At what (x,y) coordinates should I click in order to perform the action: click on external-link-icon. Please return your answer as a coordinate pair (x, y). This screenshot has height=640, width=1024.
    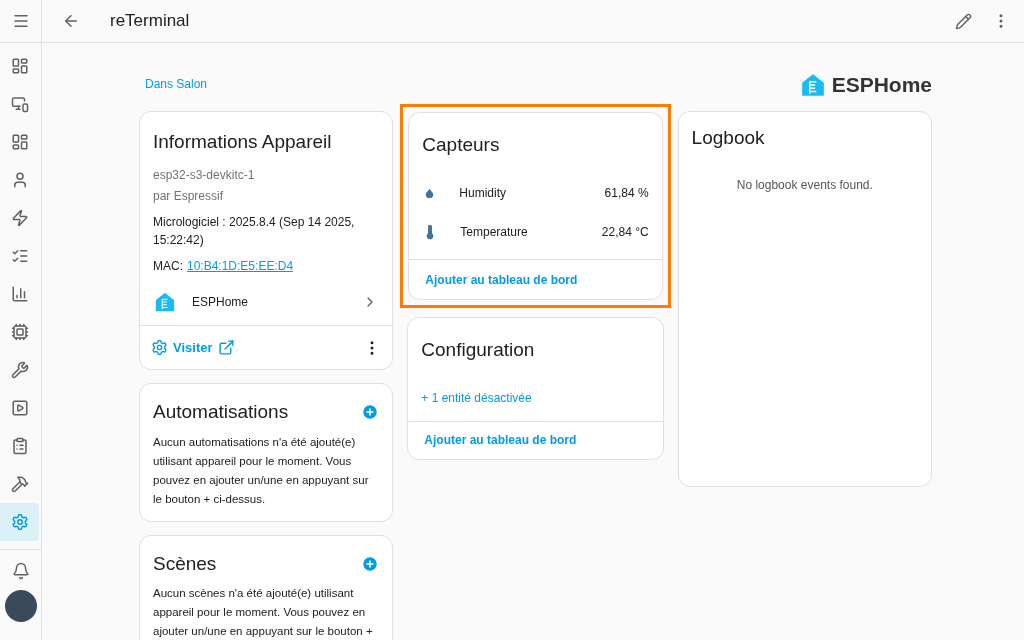
    Looking at the image, I should click on (226, 347).